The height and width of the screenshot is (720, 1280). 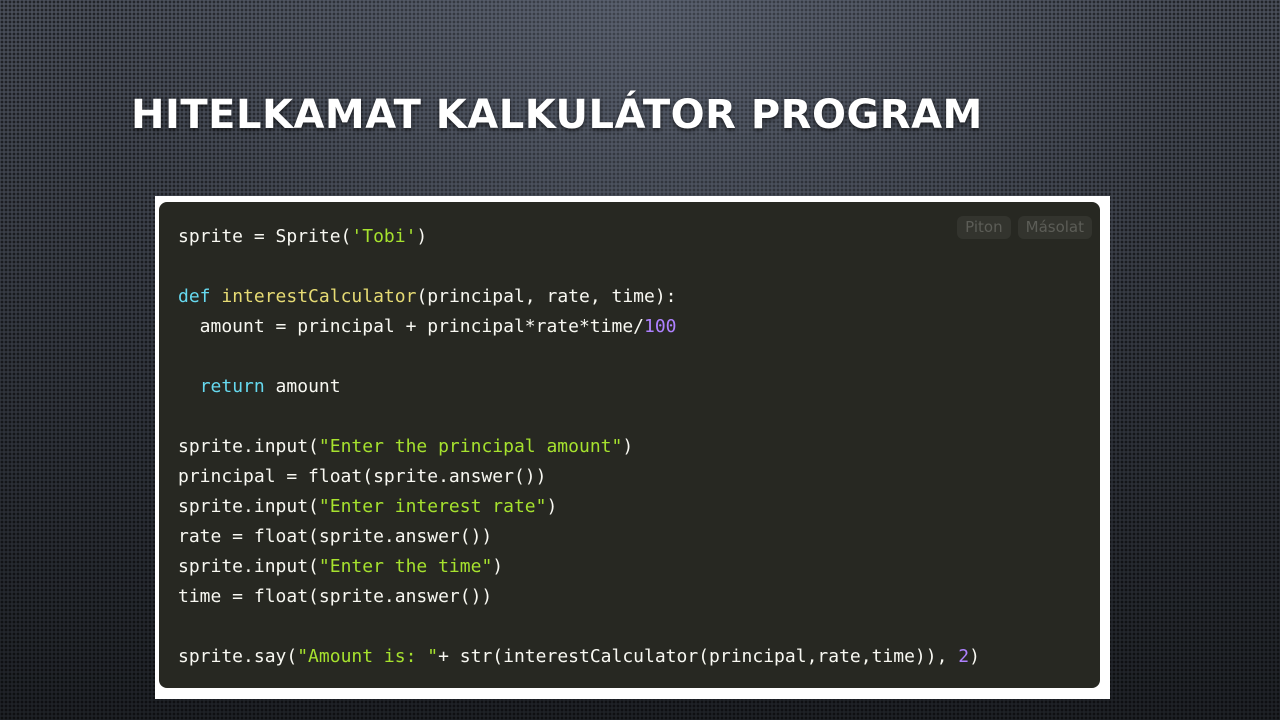 I want to click on code-token: sprite.say(, so click(x=238, y=656).